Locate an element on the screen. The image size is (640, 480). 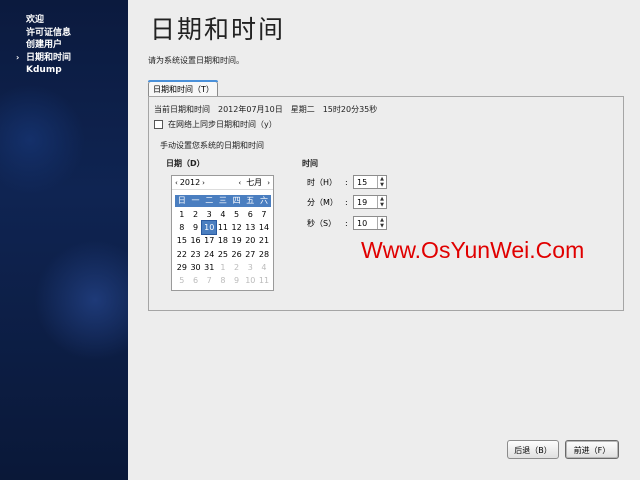
prev-year-icon: ‹ is located at coordinates (176, 183).